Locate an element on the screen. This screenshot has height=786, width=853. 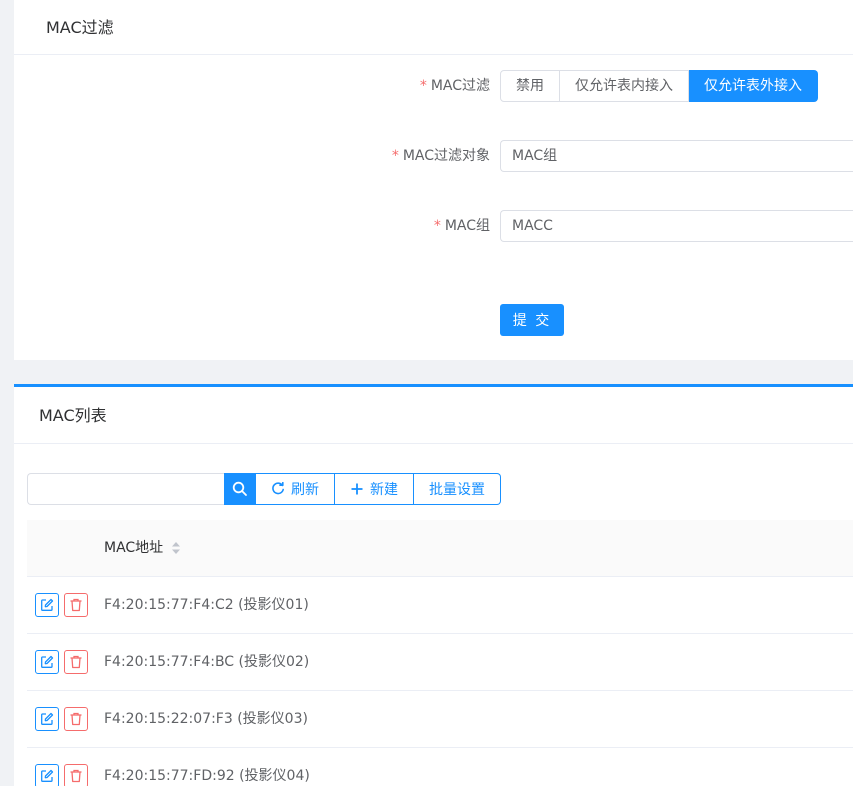
mac-address-cell: F4:20:15:77:FD:92 (投影仪04) is located at coordinates (207, 776).